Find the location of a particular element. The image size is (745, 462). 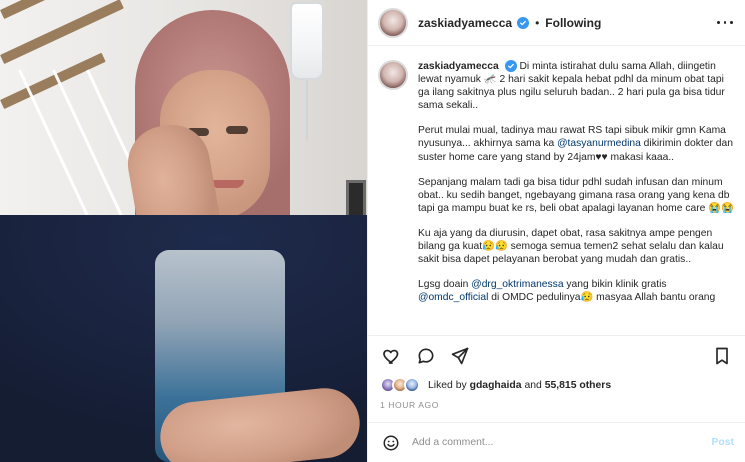

likes-row: Liked by gdaghaida and 55,815 others is located at coordinates (495, 385).